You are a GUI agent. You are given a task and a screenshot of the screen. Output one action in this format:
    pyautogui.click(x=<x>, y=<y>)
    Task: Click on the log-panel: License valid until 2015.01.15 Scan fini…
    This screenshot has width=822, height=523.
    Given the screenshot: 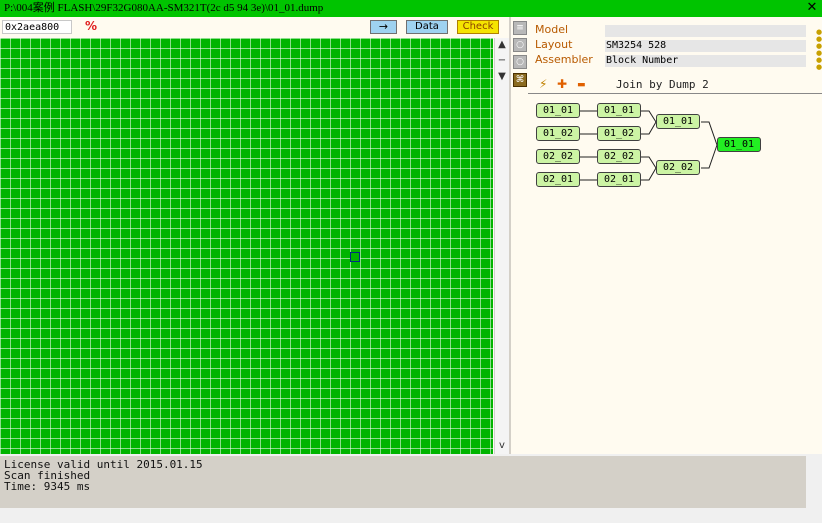 What is the action you would take?
    pyautogui.click(x=411, y=488)
    